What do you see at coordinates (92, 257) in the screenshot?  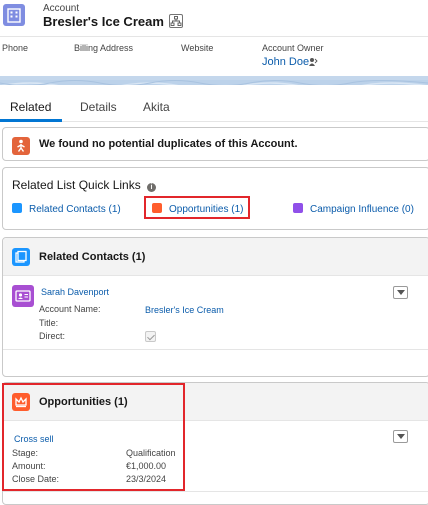 I see `related-contacts-title: Related Contacts (1)` at bounding box center [92, 257].